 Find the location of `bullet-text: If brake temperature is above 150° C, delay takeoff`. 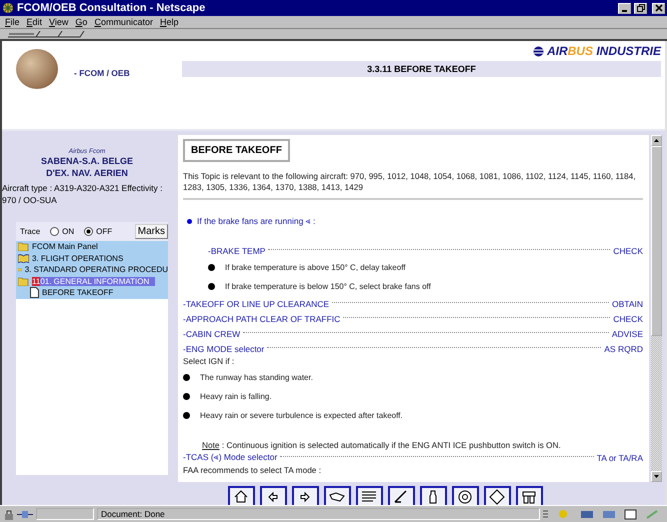

bullet-text: If brake temperature is above 150° C, delay takeoff is located at coordinates (315, 267).